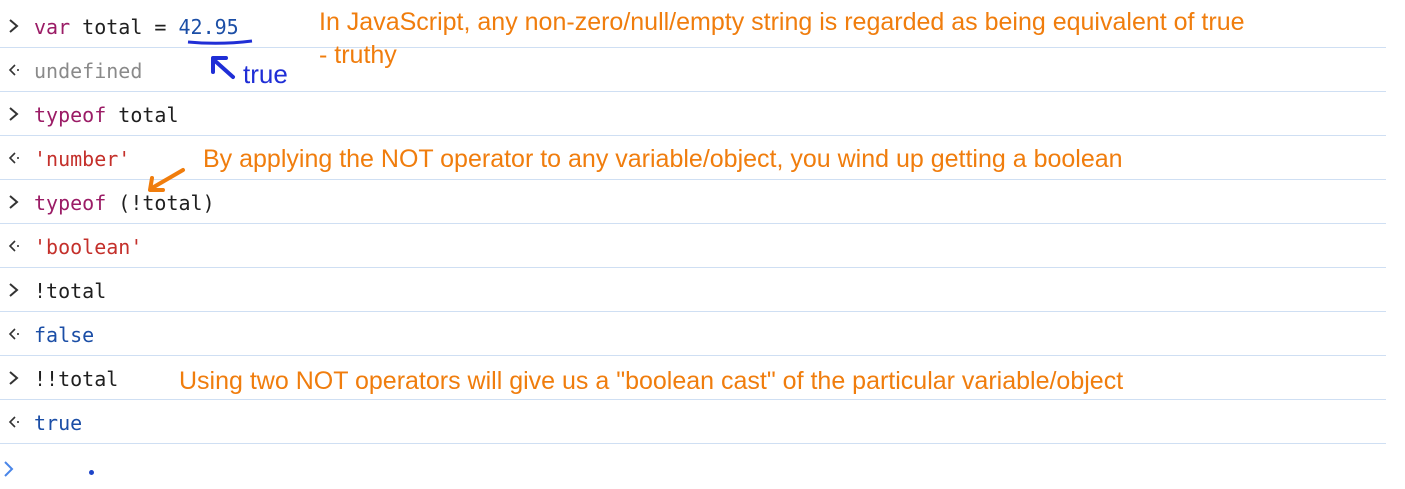  What do you see at coordinates (693, 290) in the screenshot?
I see `console-input-row: !total` at bounding box center [693, 290].